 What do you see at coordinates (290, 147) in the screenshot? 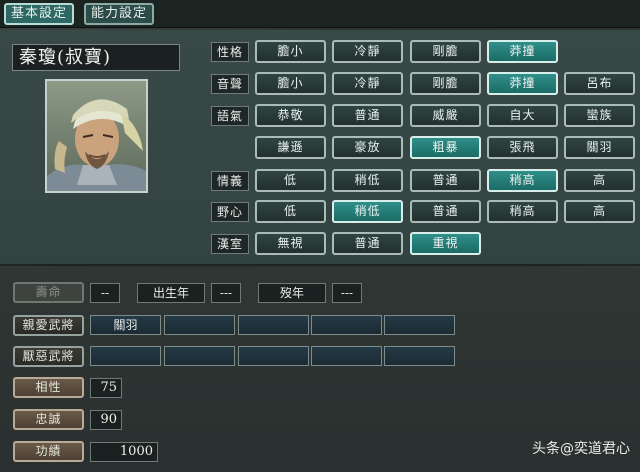
I see `tone-option: 謙遜` at bounding box center [290, 147].